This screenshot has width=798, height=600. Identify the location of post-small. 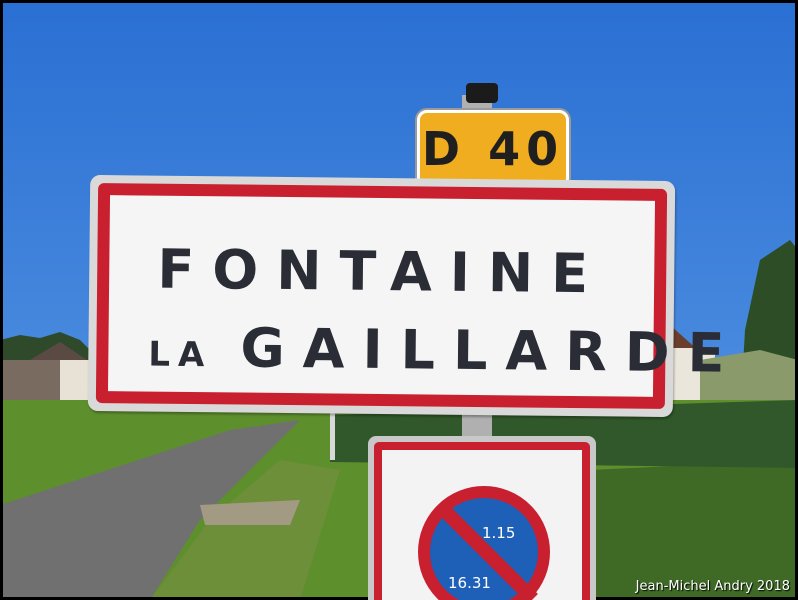
(332, 436).